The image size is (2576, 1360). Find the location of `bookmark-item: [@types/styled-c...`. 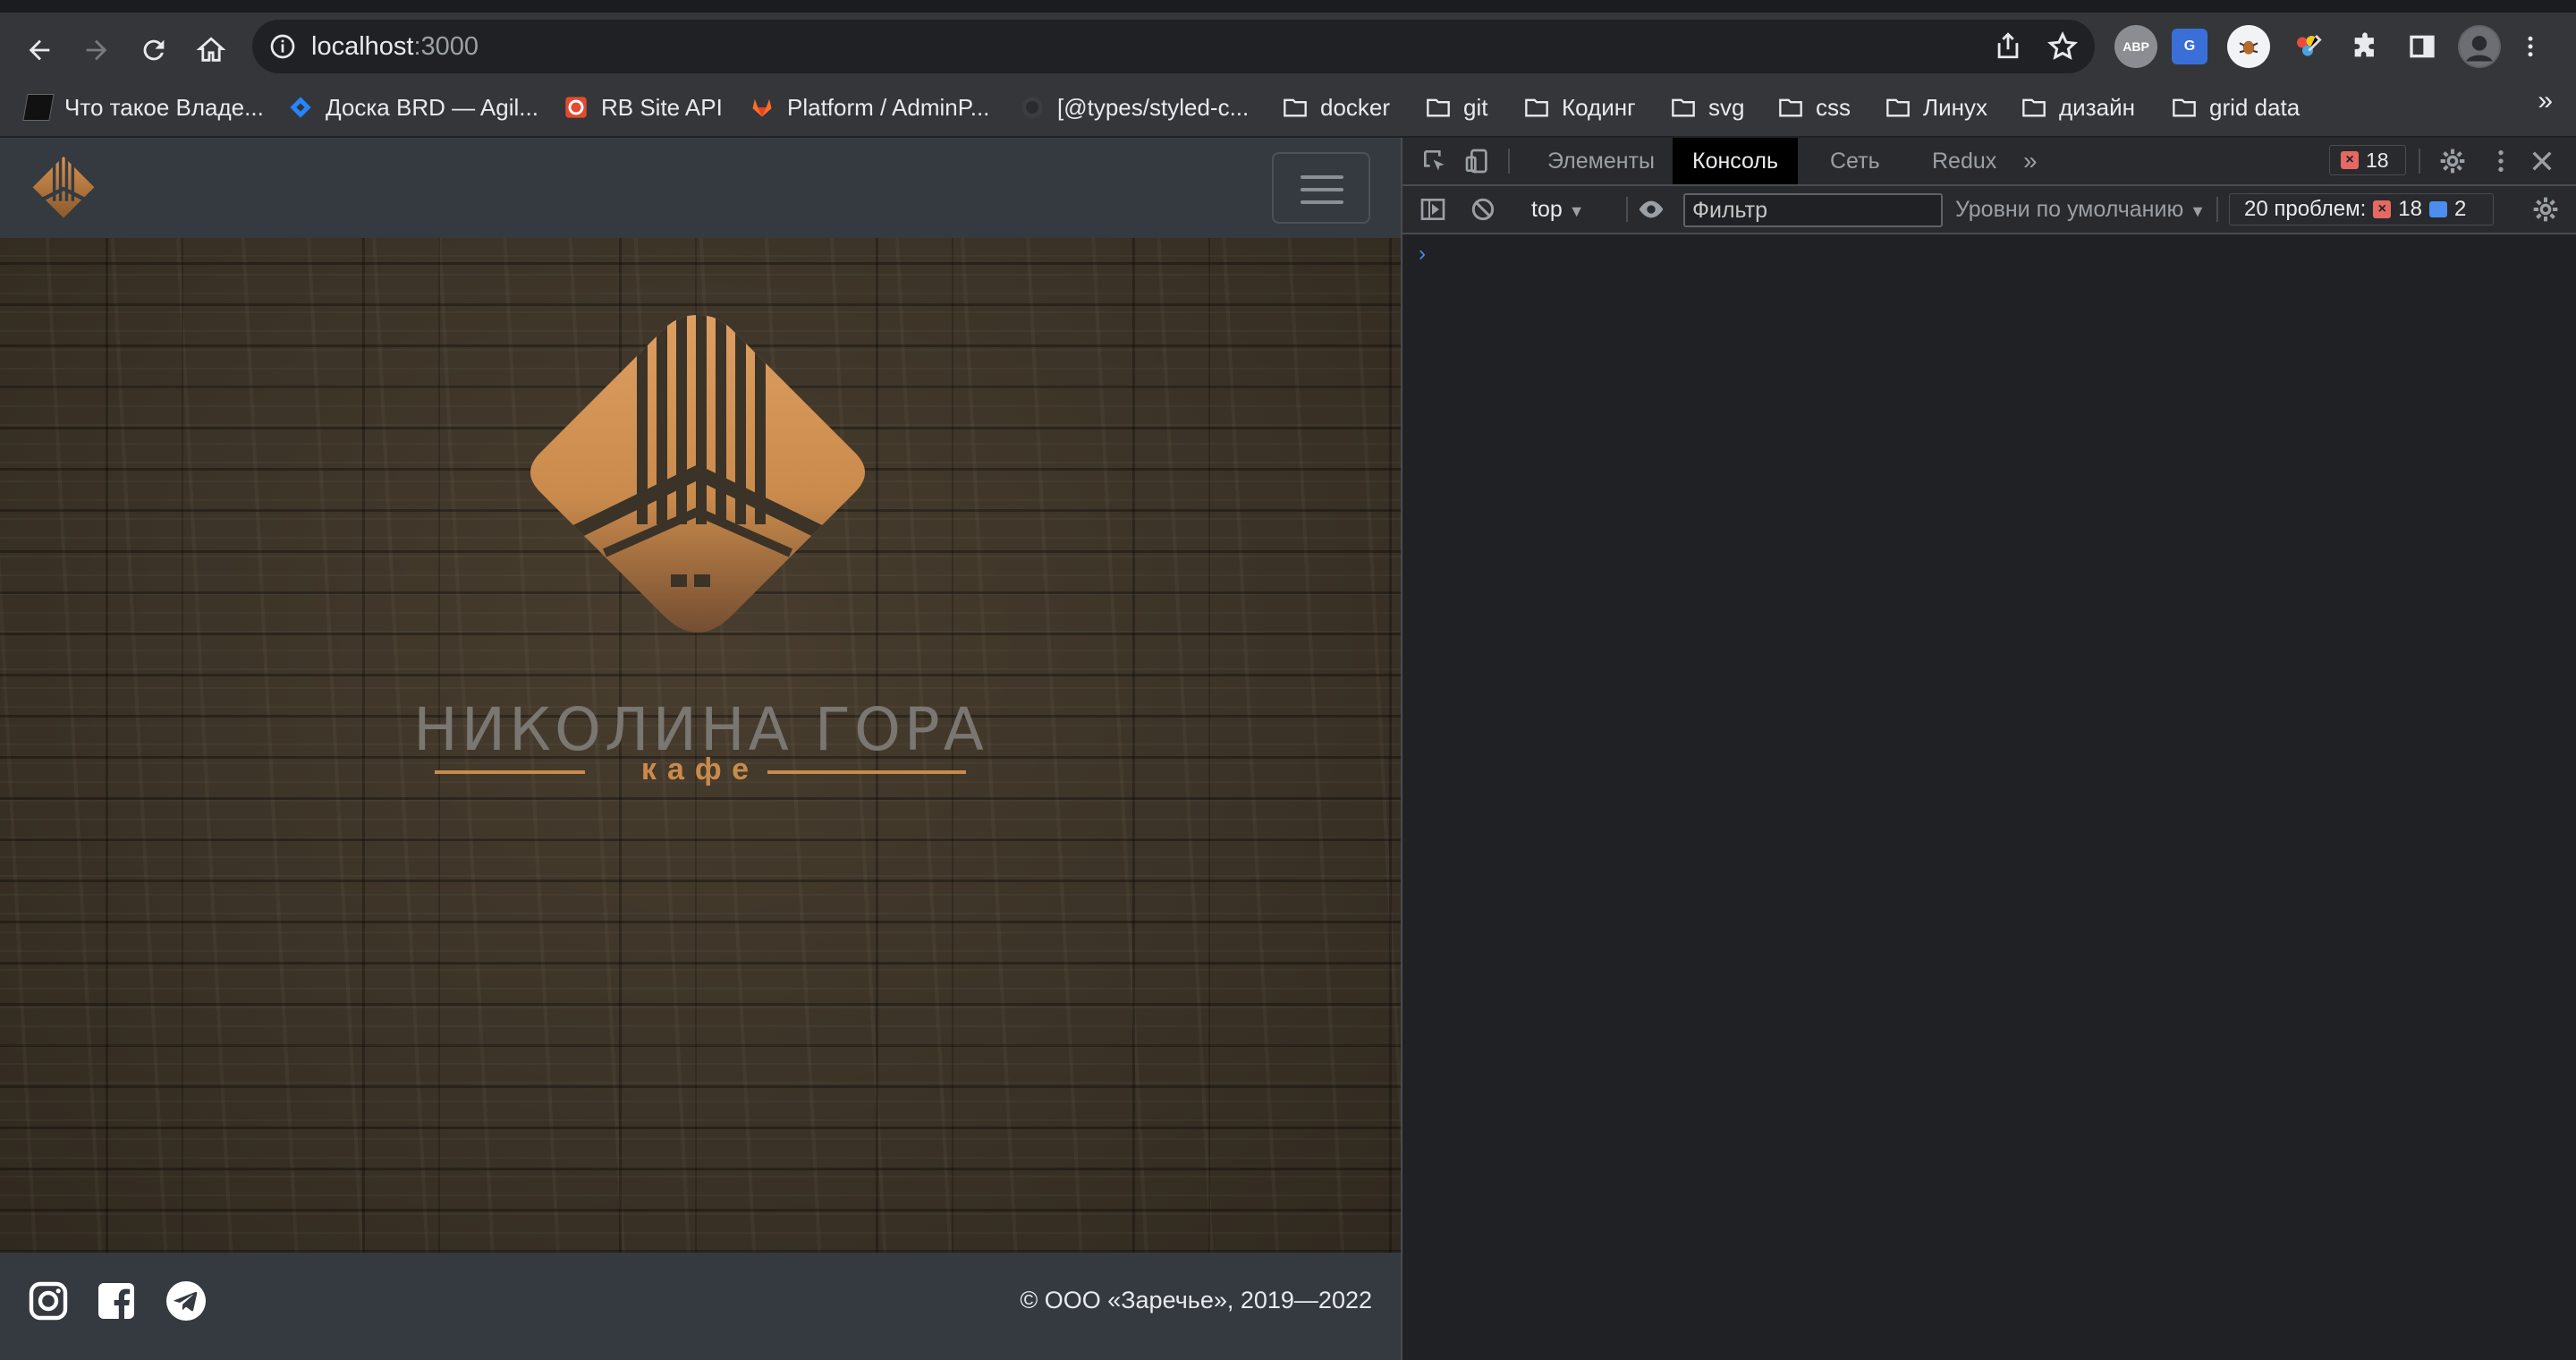

bookmark-item: [@types/styled-c... is located at coordinates (1134, 107).